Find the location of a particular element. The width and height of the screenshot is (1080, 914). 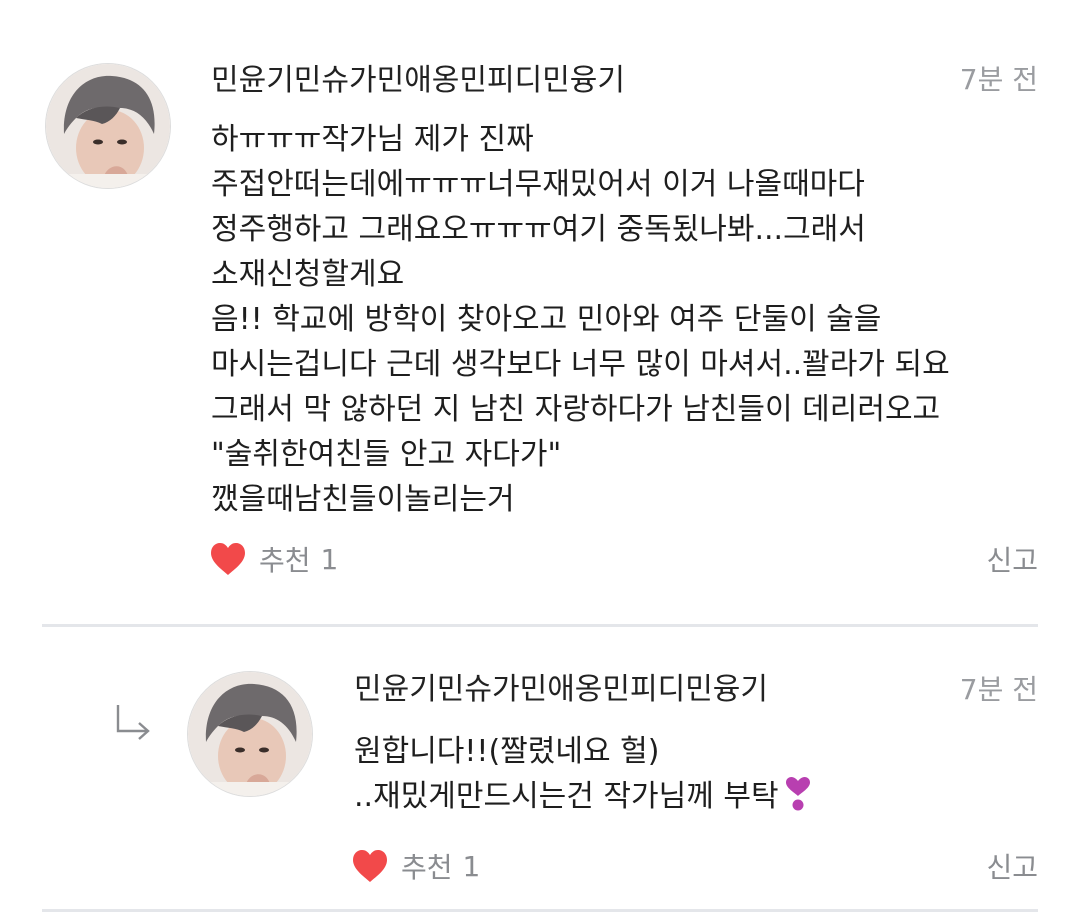

comment-line: 주접안떠는데에ㅠㅠㅠ너무재밌어서 이거 나올때마다 is located at coordinates (538, 184).